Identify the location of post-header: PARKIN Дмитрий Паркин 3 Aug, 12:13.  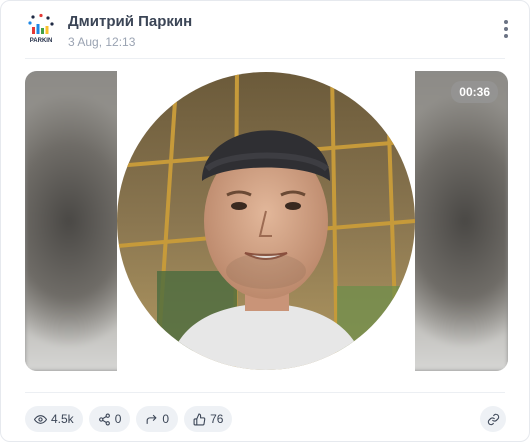
(265, 30).